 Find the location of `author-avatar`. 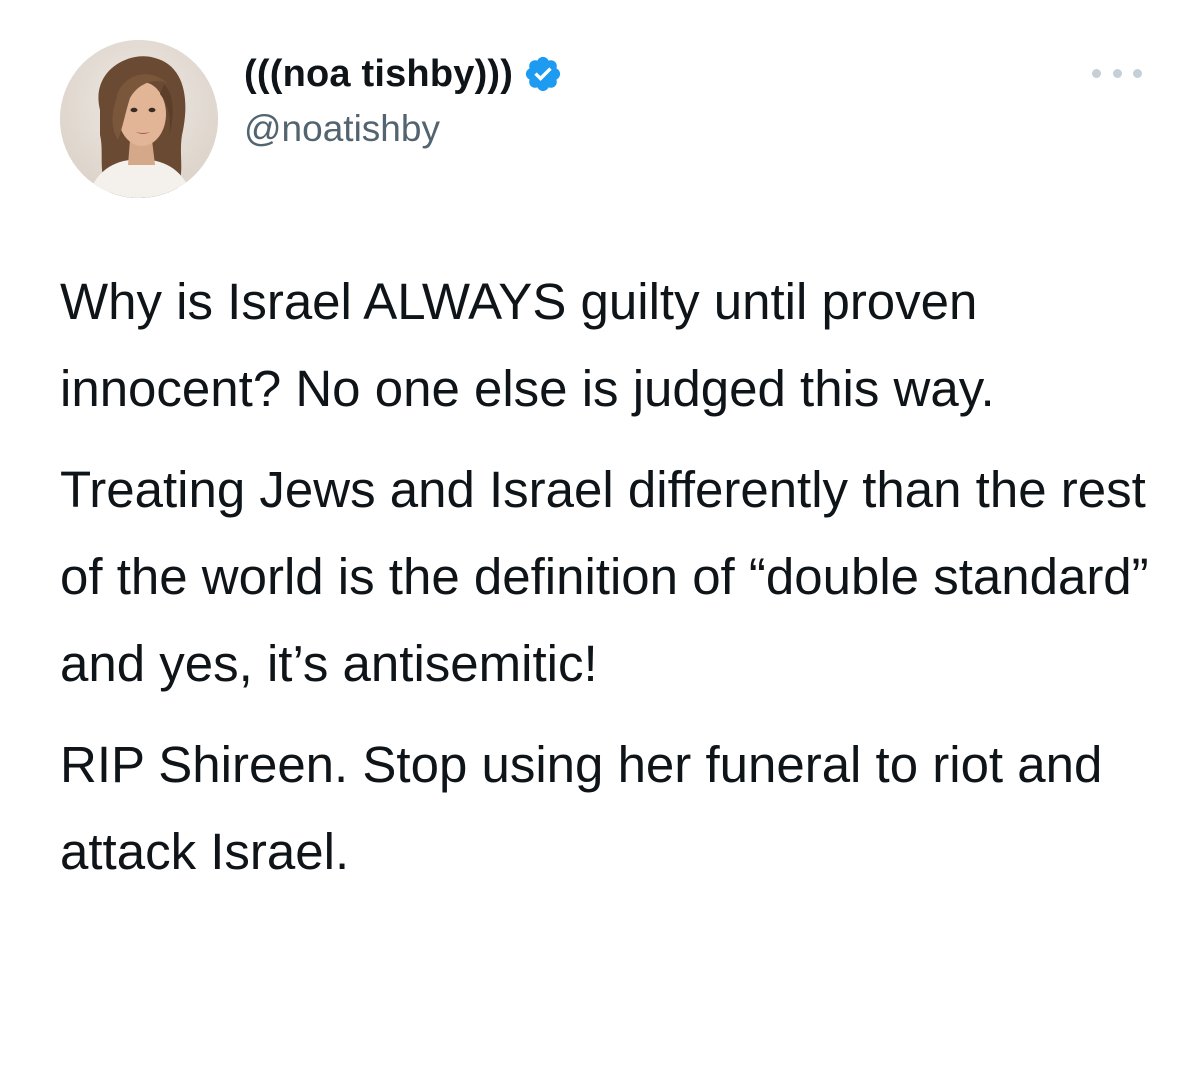

author-avatar is located at coordinates (139, 119).